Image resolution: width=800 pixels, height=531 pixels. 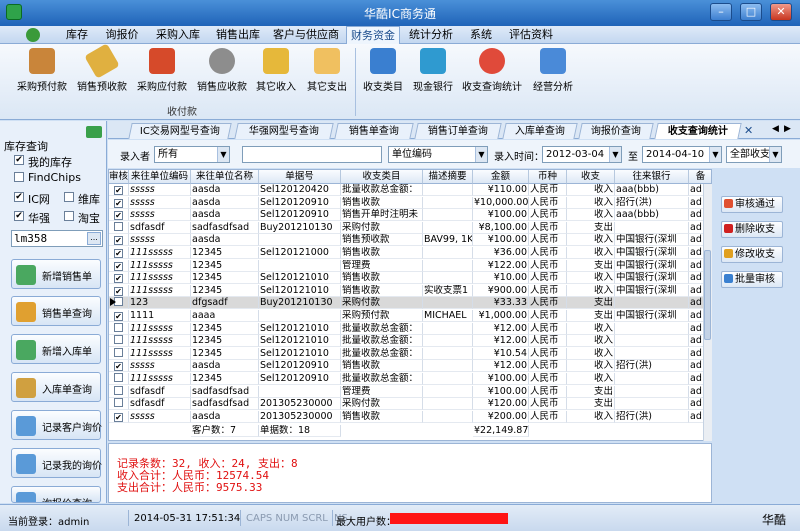 I want to click on table-cell: ¥10.00, so click(x=501, y=278).